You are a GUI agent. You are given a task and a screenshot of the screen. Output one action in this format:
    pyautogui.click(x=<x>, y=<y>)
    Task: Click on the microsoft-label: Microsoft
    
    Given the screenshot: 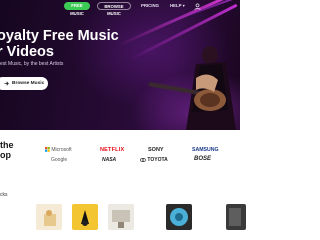 What is the action you would take?
    pyautogui.click(x=61, y=150)
    